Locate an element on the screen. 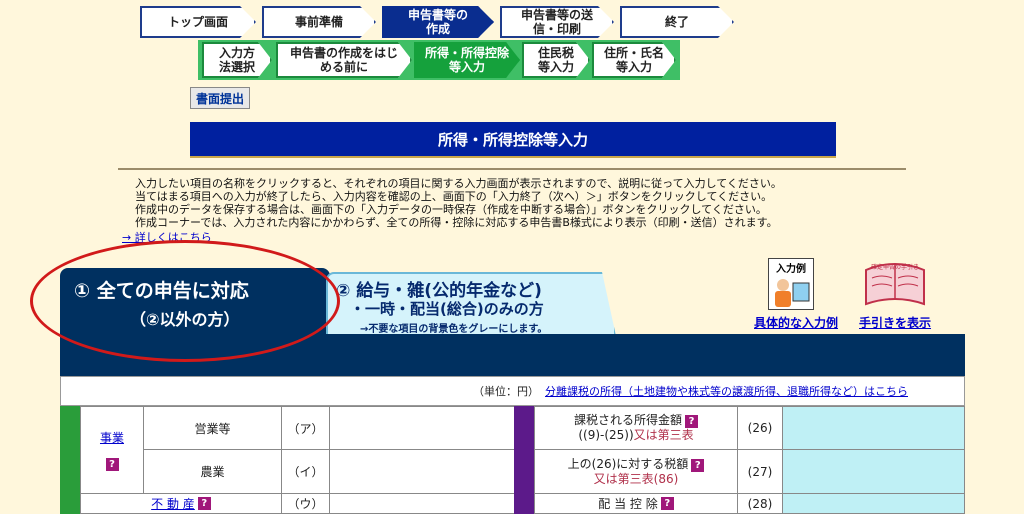  step-create: 申告書等の作成 is located at coordinates (438, 22).